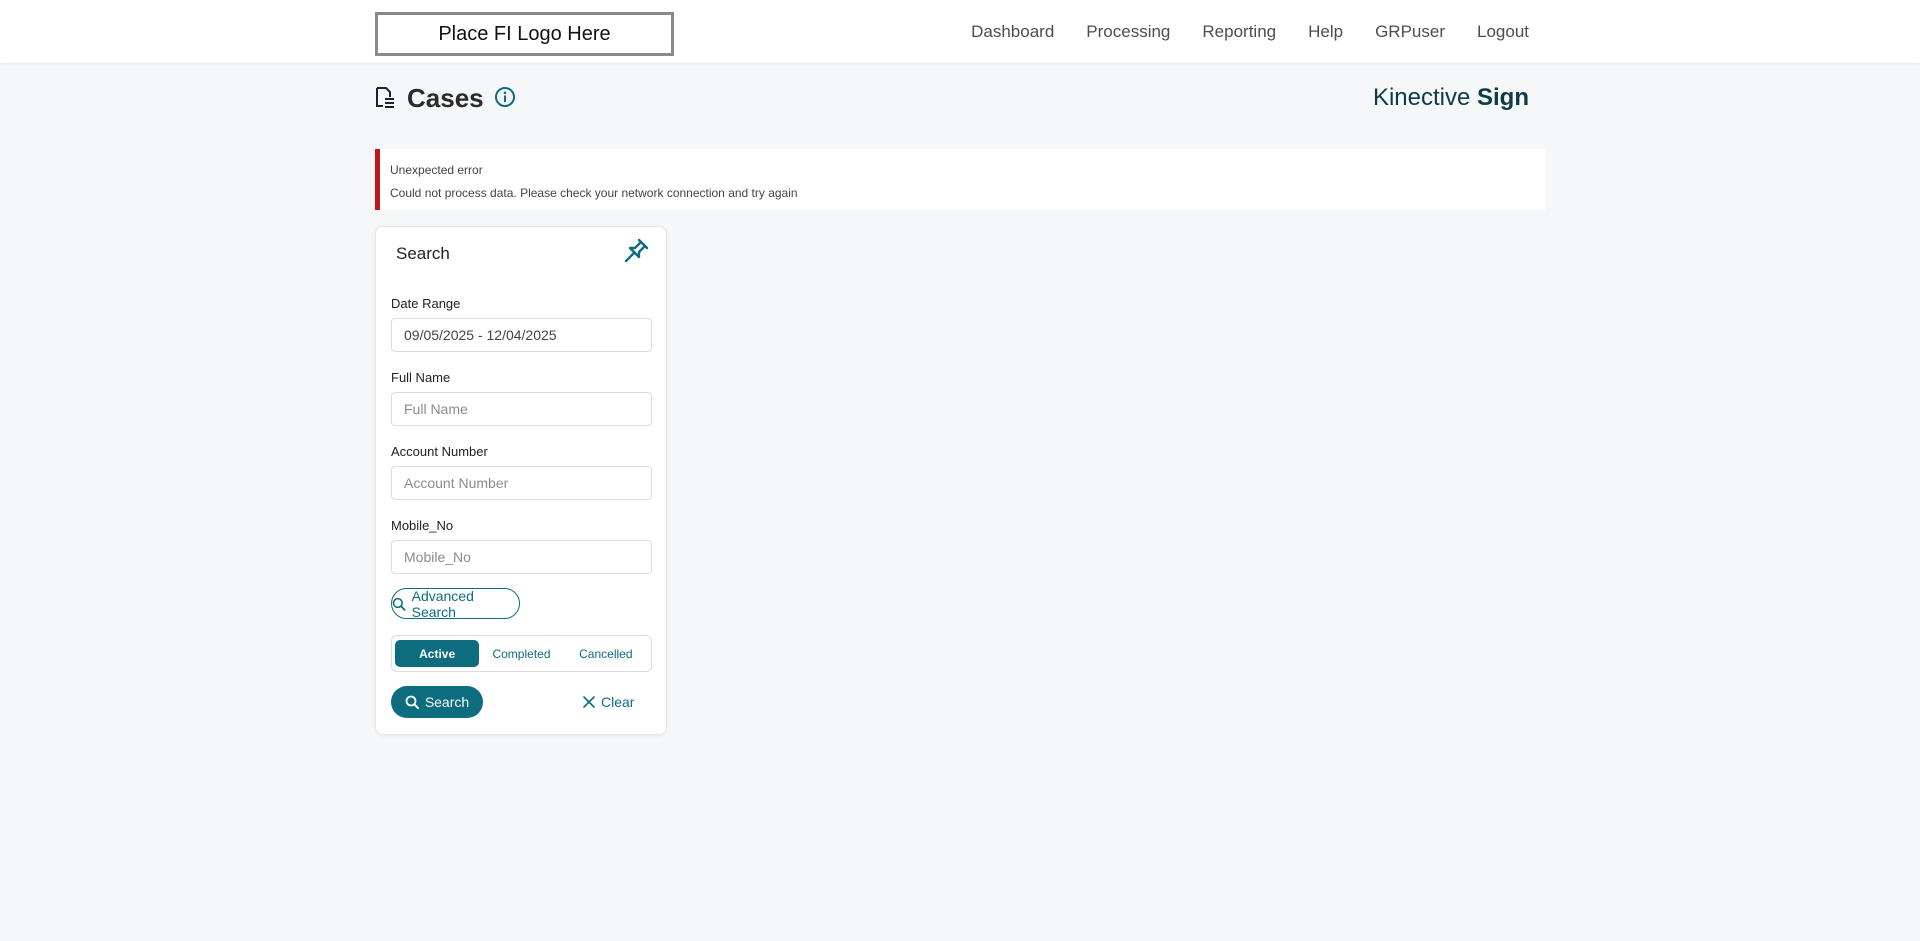 This screenshot has width=1920, height=941. What do you see at coordinates (1128, 32) in the screenshot?
I see `nav-processing: Processing` at bounding box center [1128, 32].